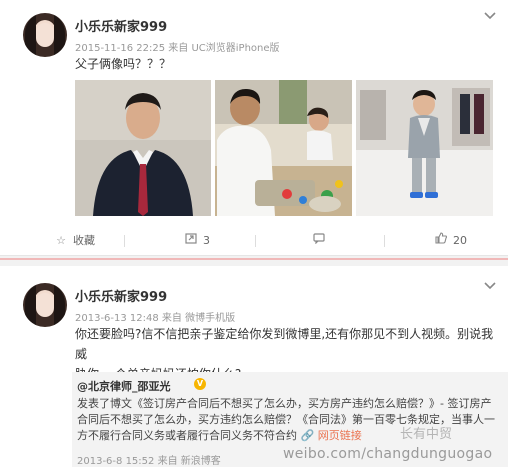  What do you see at coordinates (61, 240) in the screenshot?
I see `star-icon: ☆` at bounding box center [61, 240].